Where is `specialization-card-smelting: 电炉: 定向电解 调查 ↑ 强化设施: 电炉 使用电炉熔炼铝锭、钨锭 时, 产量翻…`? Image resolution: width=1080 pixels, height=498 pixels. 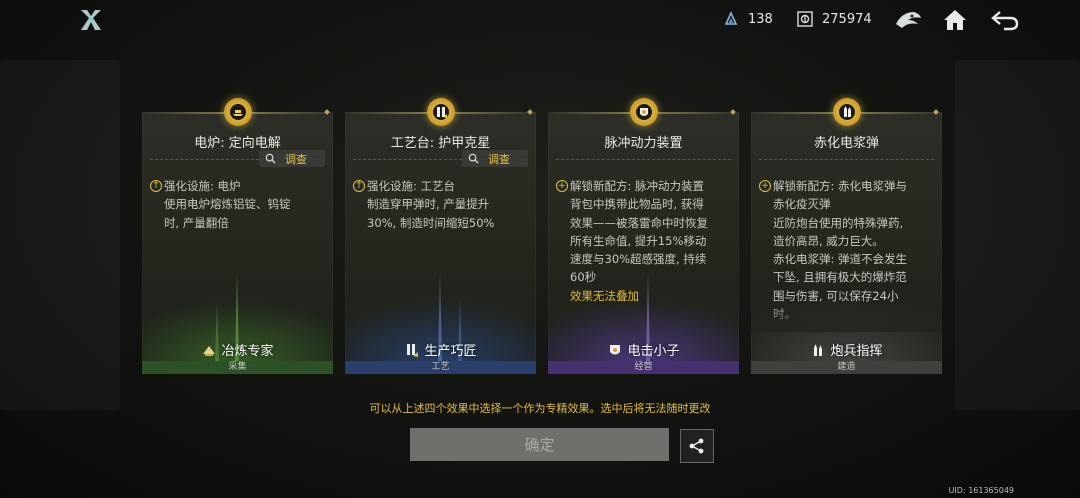 specialization-card-smelting: 电炉: 定向电解 调查 ↑ 强化设施: 电炉 使用电炉熔炼铝锭、钨锭 时, 产量翻… is located at coordinates (237, 236).